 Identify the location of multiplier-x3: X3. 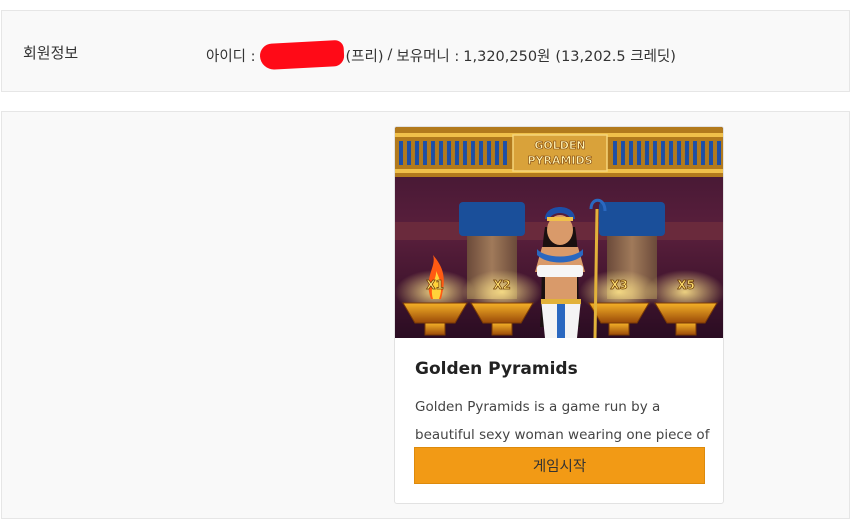
(619, 285).